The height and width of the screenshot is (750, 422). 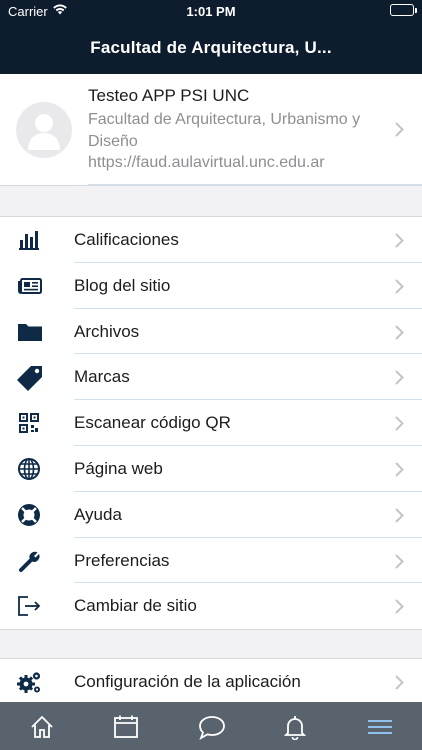 I want to click on menu-item-pagina-web: Página web, so click(x=211, y=469).